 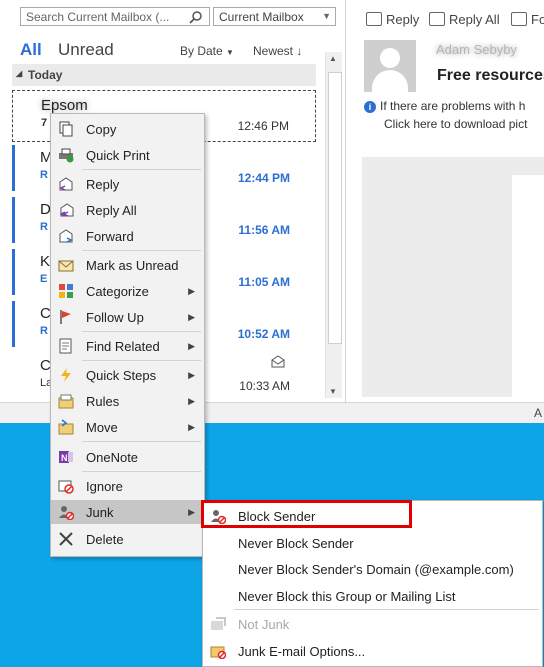 What do you see at coordinates (527, 19) in the screenshot?
I see `reading-forward-button: Fo` at bounding box center [527, 19].